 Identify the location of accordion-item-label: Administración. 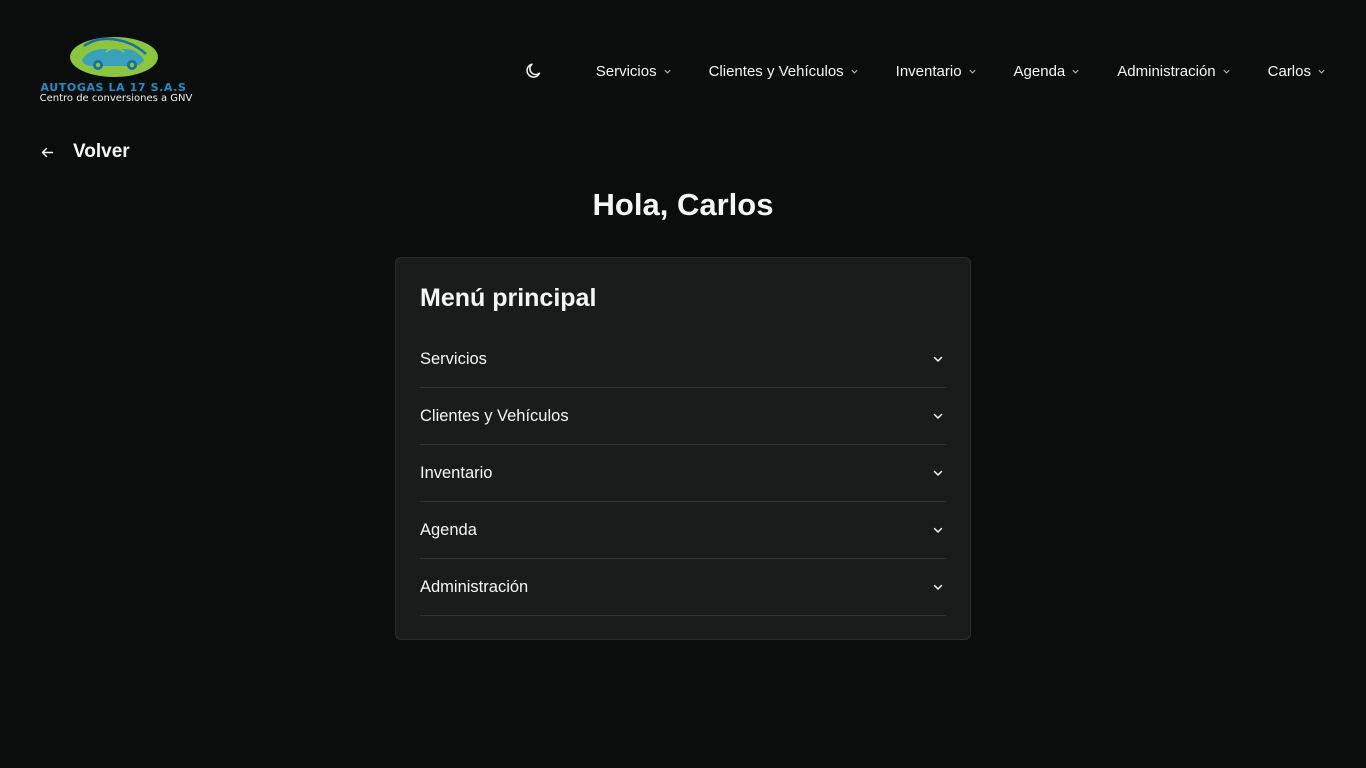
(474, 586).